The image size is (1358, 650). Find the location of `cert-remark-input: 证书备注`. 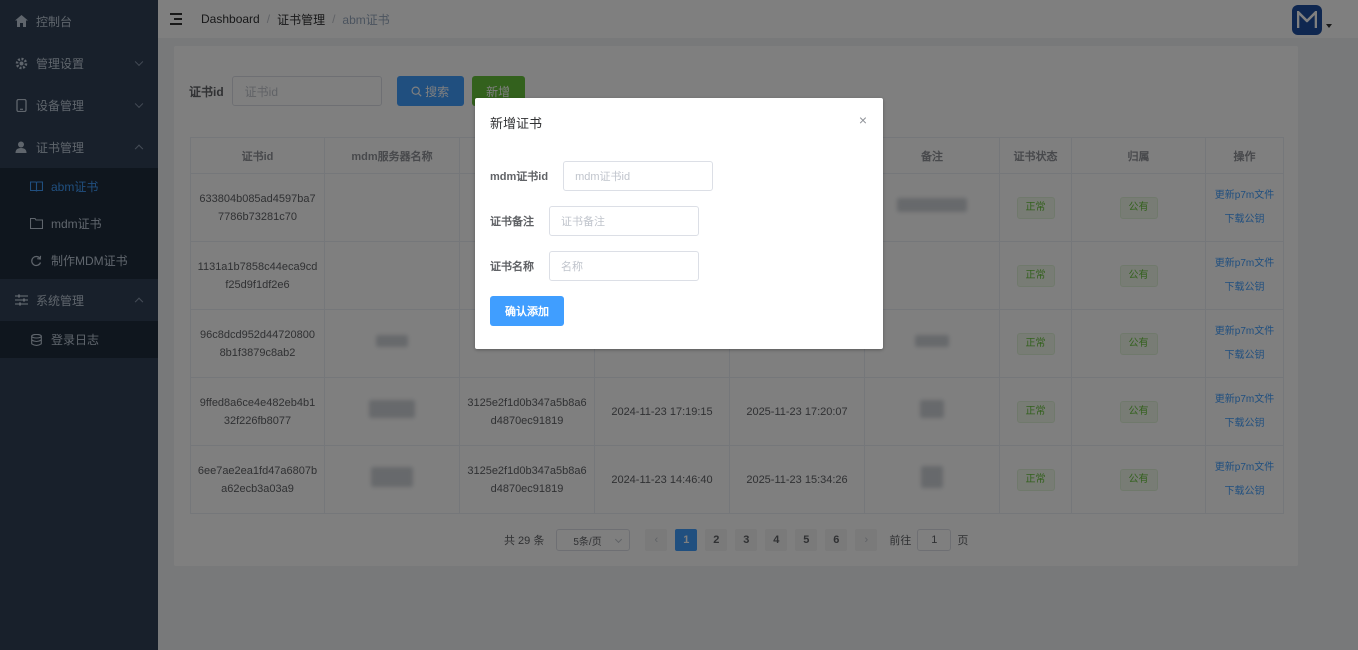

cert-remark-input: 证书备注 is located at coordinates (624, 221).